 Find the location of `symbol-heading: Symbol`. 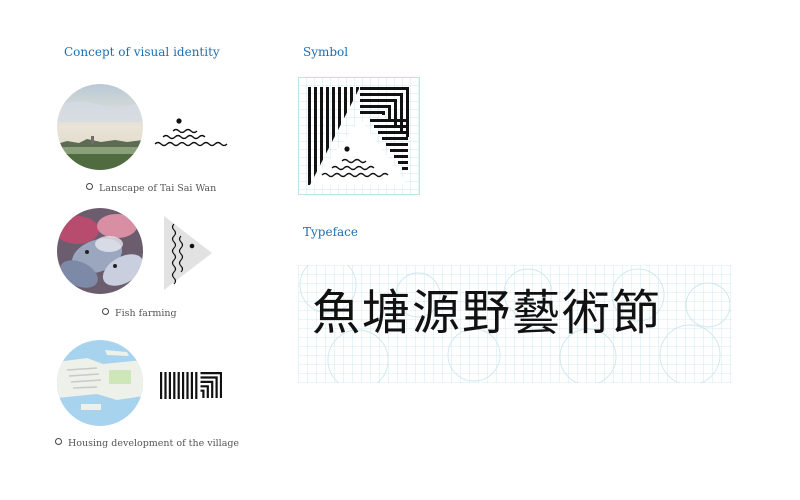

symbol-heading: Symbol is located at coordinates (326, 52).